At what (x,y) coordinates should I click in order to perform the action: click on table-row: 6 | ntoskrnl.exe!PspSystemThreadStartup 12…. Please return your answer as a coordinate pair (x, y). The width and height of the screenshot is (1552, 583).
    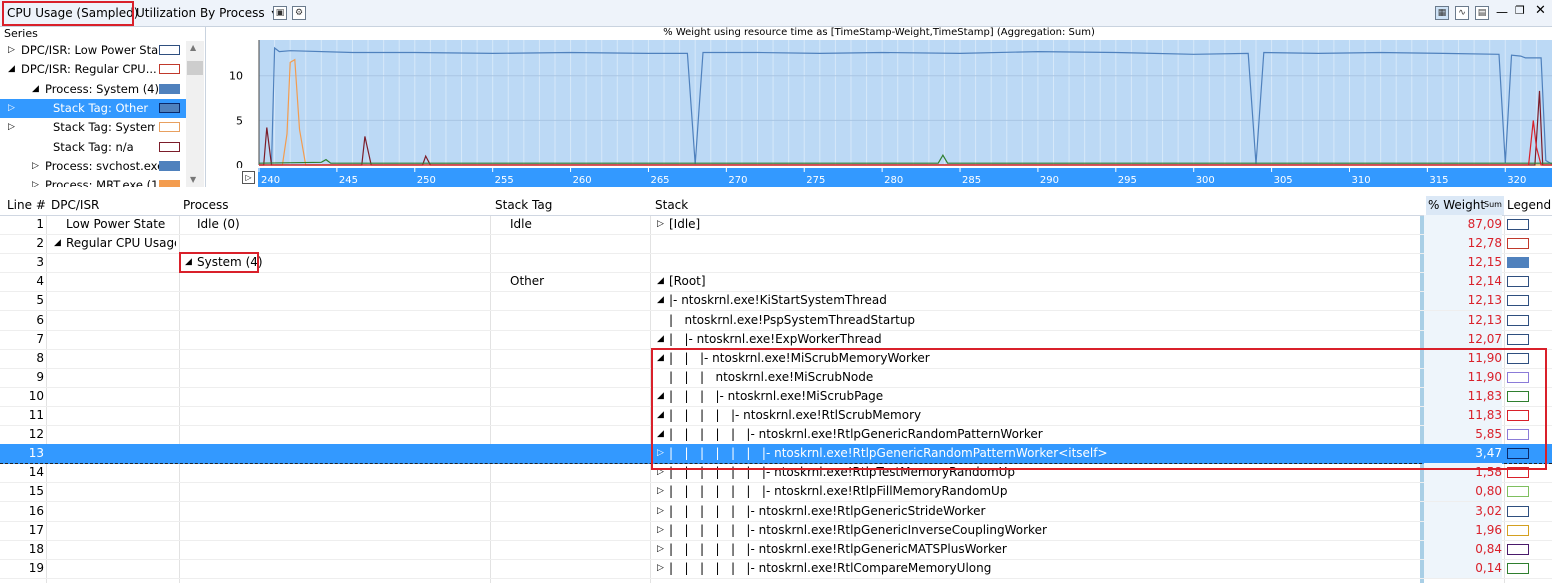
    Looking at the image, I should click on (776, 320).